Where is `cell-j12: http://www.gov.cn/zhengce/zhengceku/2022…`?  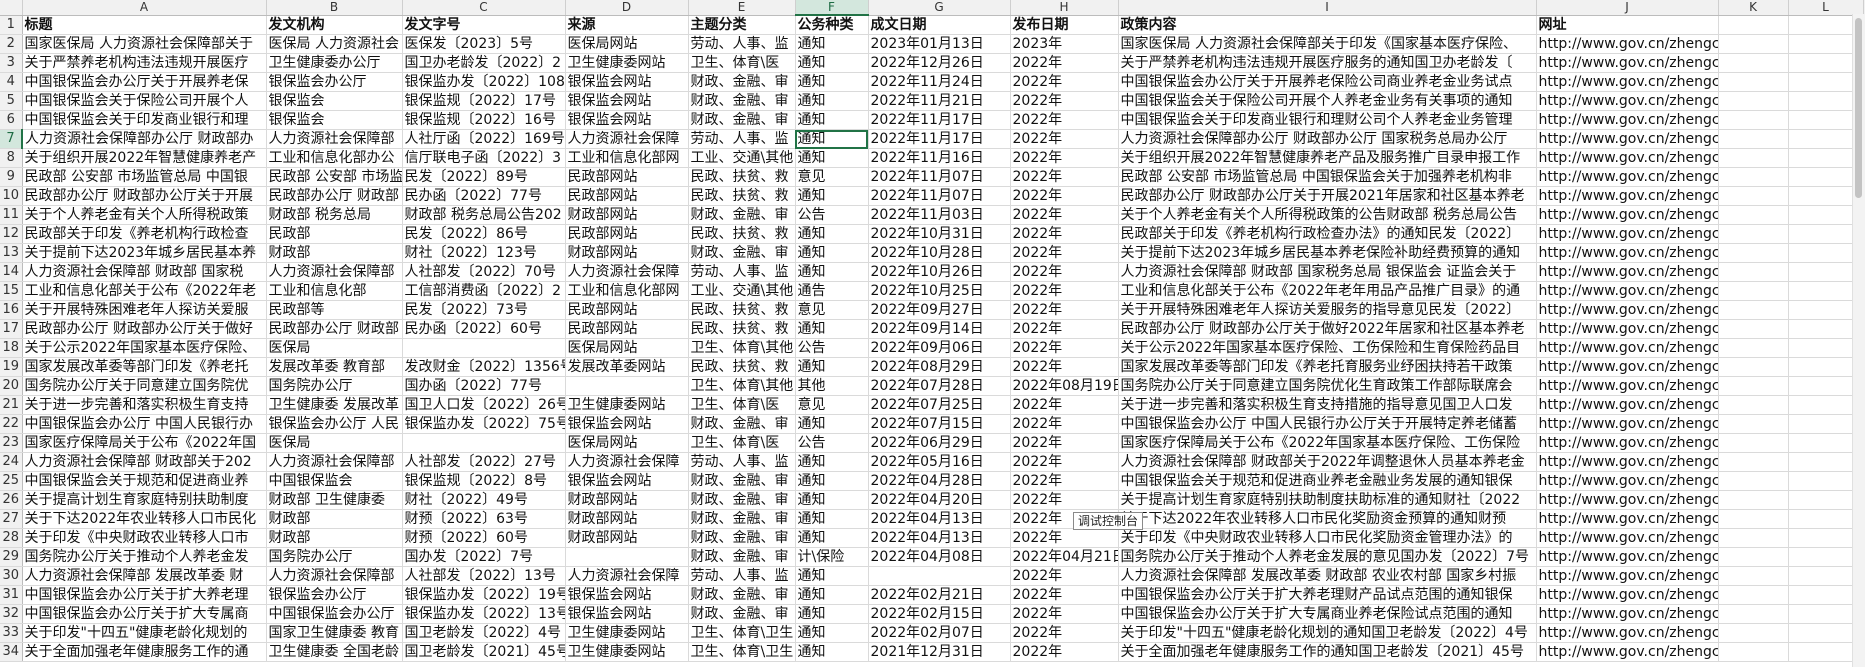
cell-j12: http://www.gov.cn/zhengce/zhengceku/2022… is located at coordinates (1627, 234).